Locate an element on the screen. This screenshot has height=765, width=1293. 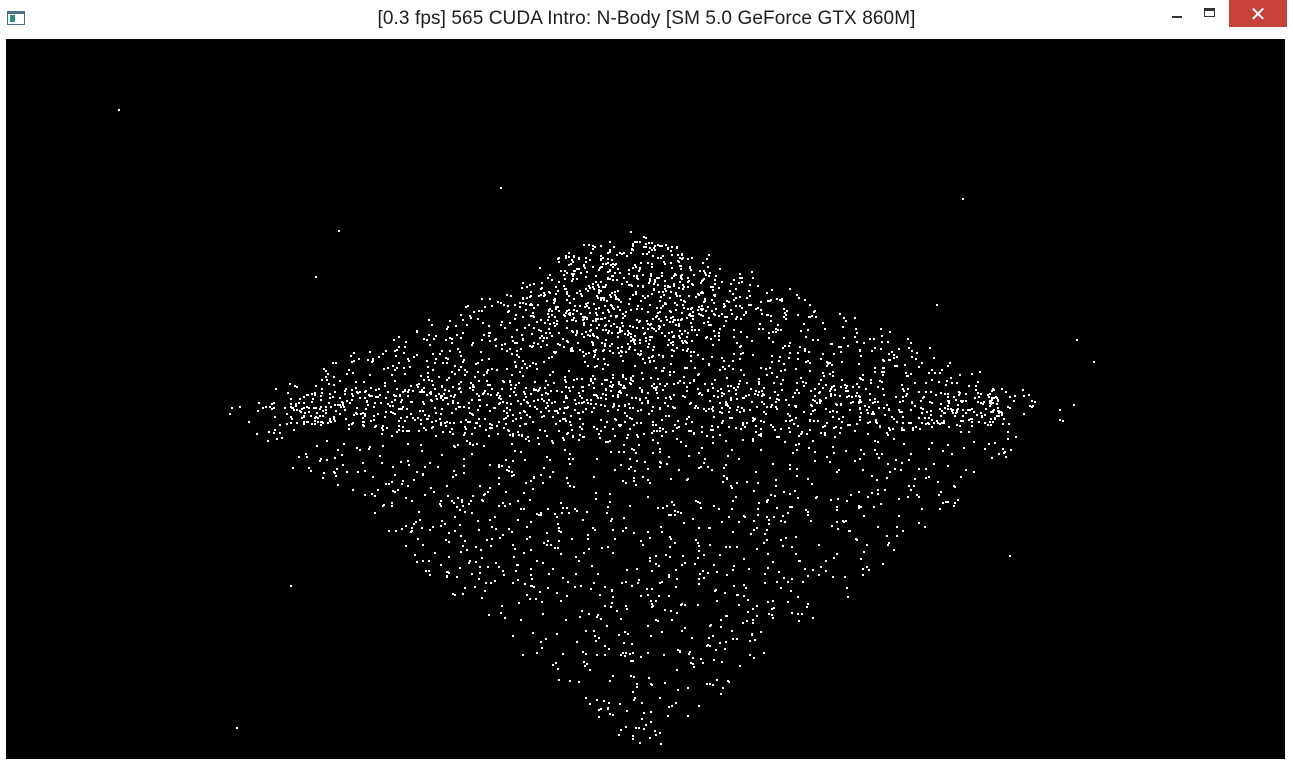
minimize-button is located at coordinates (1177, 14).